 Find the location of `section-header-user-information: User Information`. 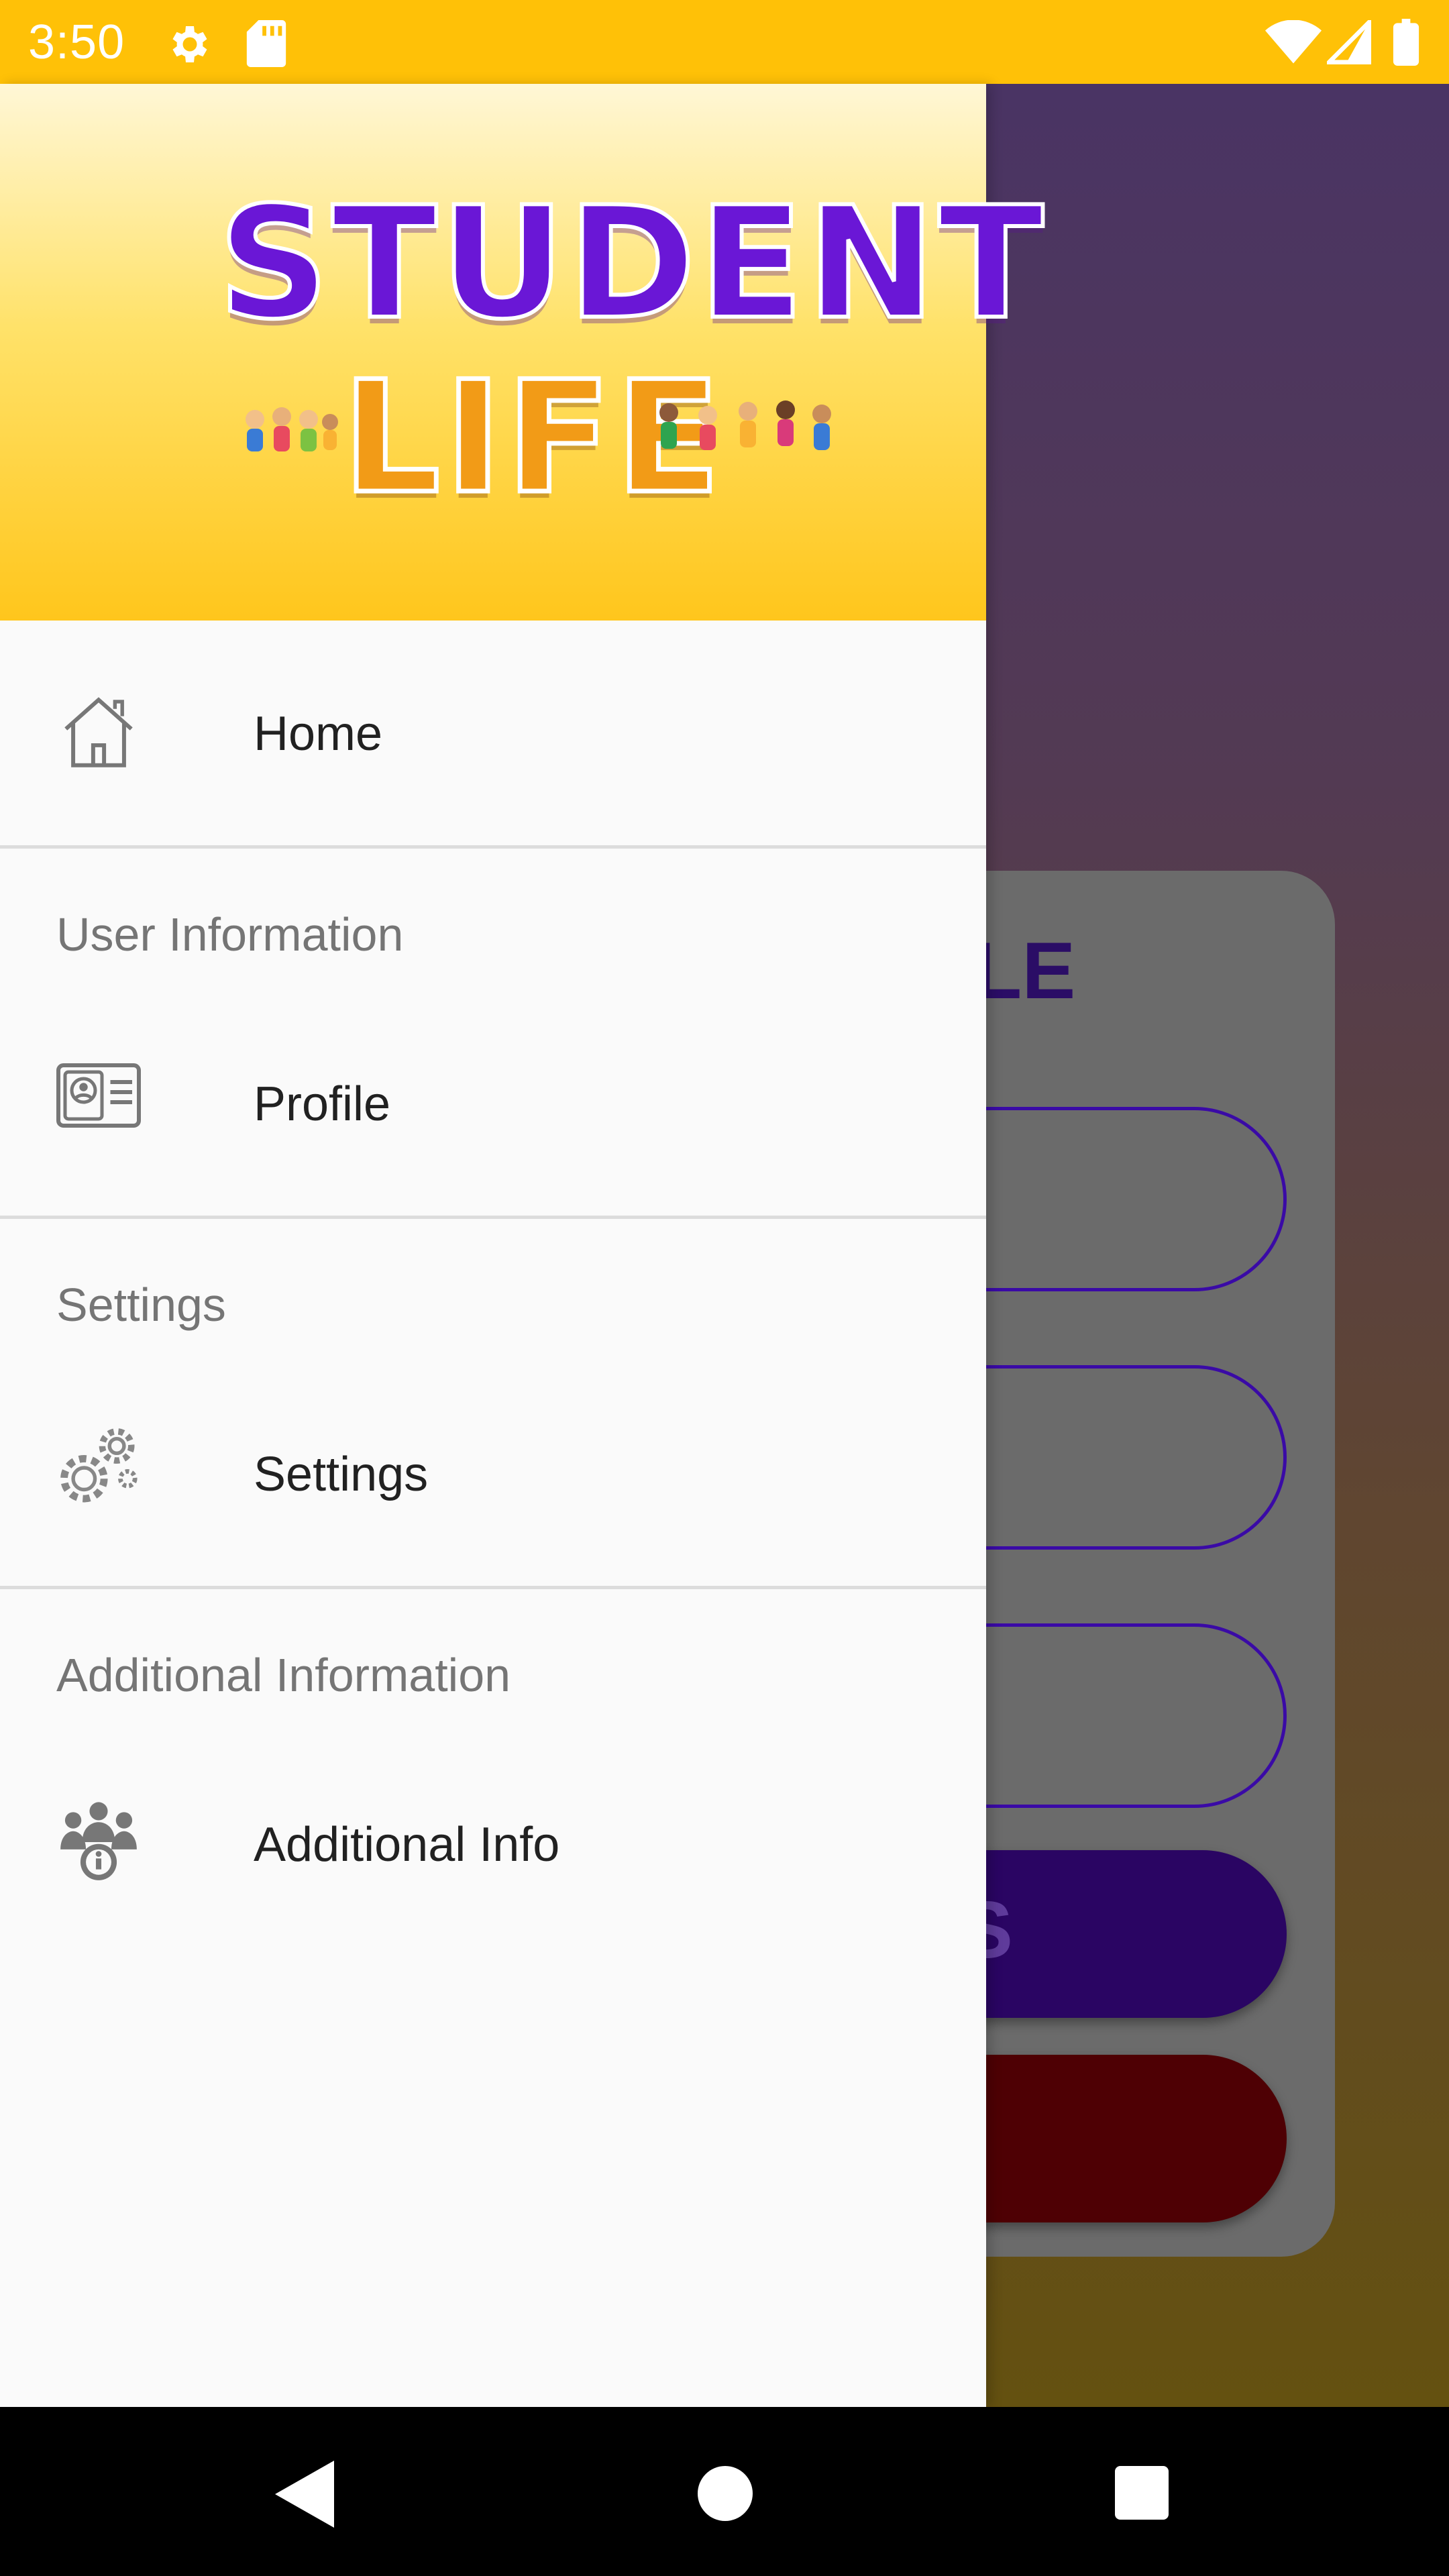

section-header-user-information: User Information is located at coordinates (230, 934).